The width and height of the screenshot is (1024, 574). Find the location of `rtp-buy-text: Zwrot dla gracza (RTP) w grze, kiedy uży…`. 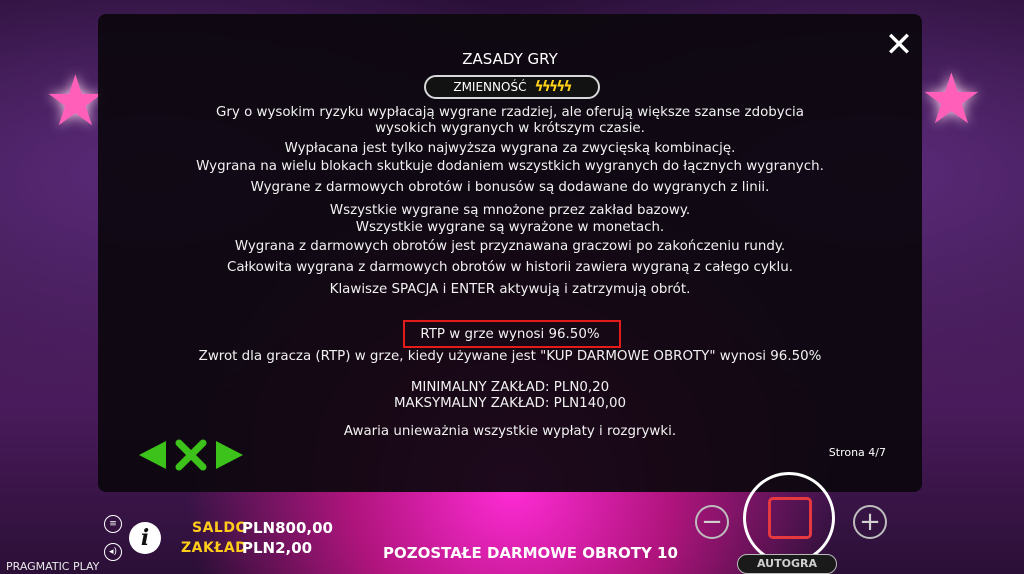

rtp-buy-text: Zwrot dla gracza (RTP) w grze, kiedy uży… is located at coordinates (510, 356).